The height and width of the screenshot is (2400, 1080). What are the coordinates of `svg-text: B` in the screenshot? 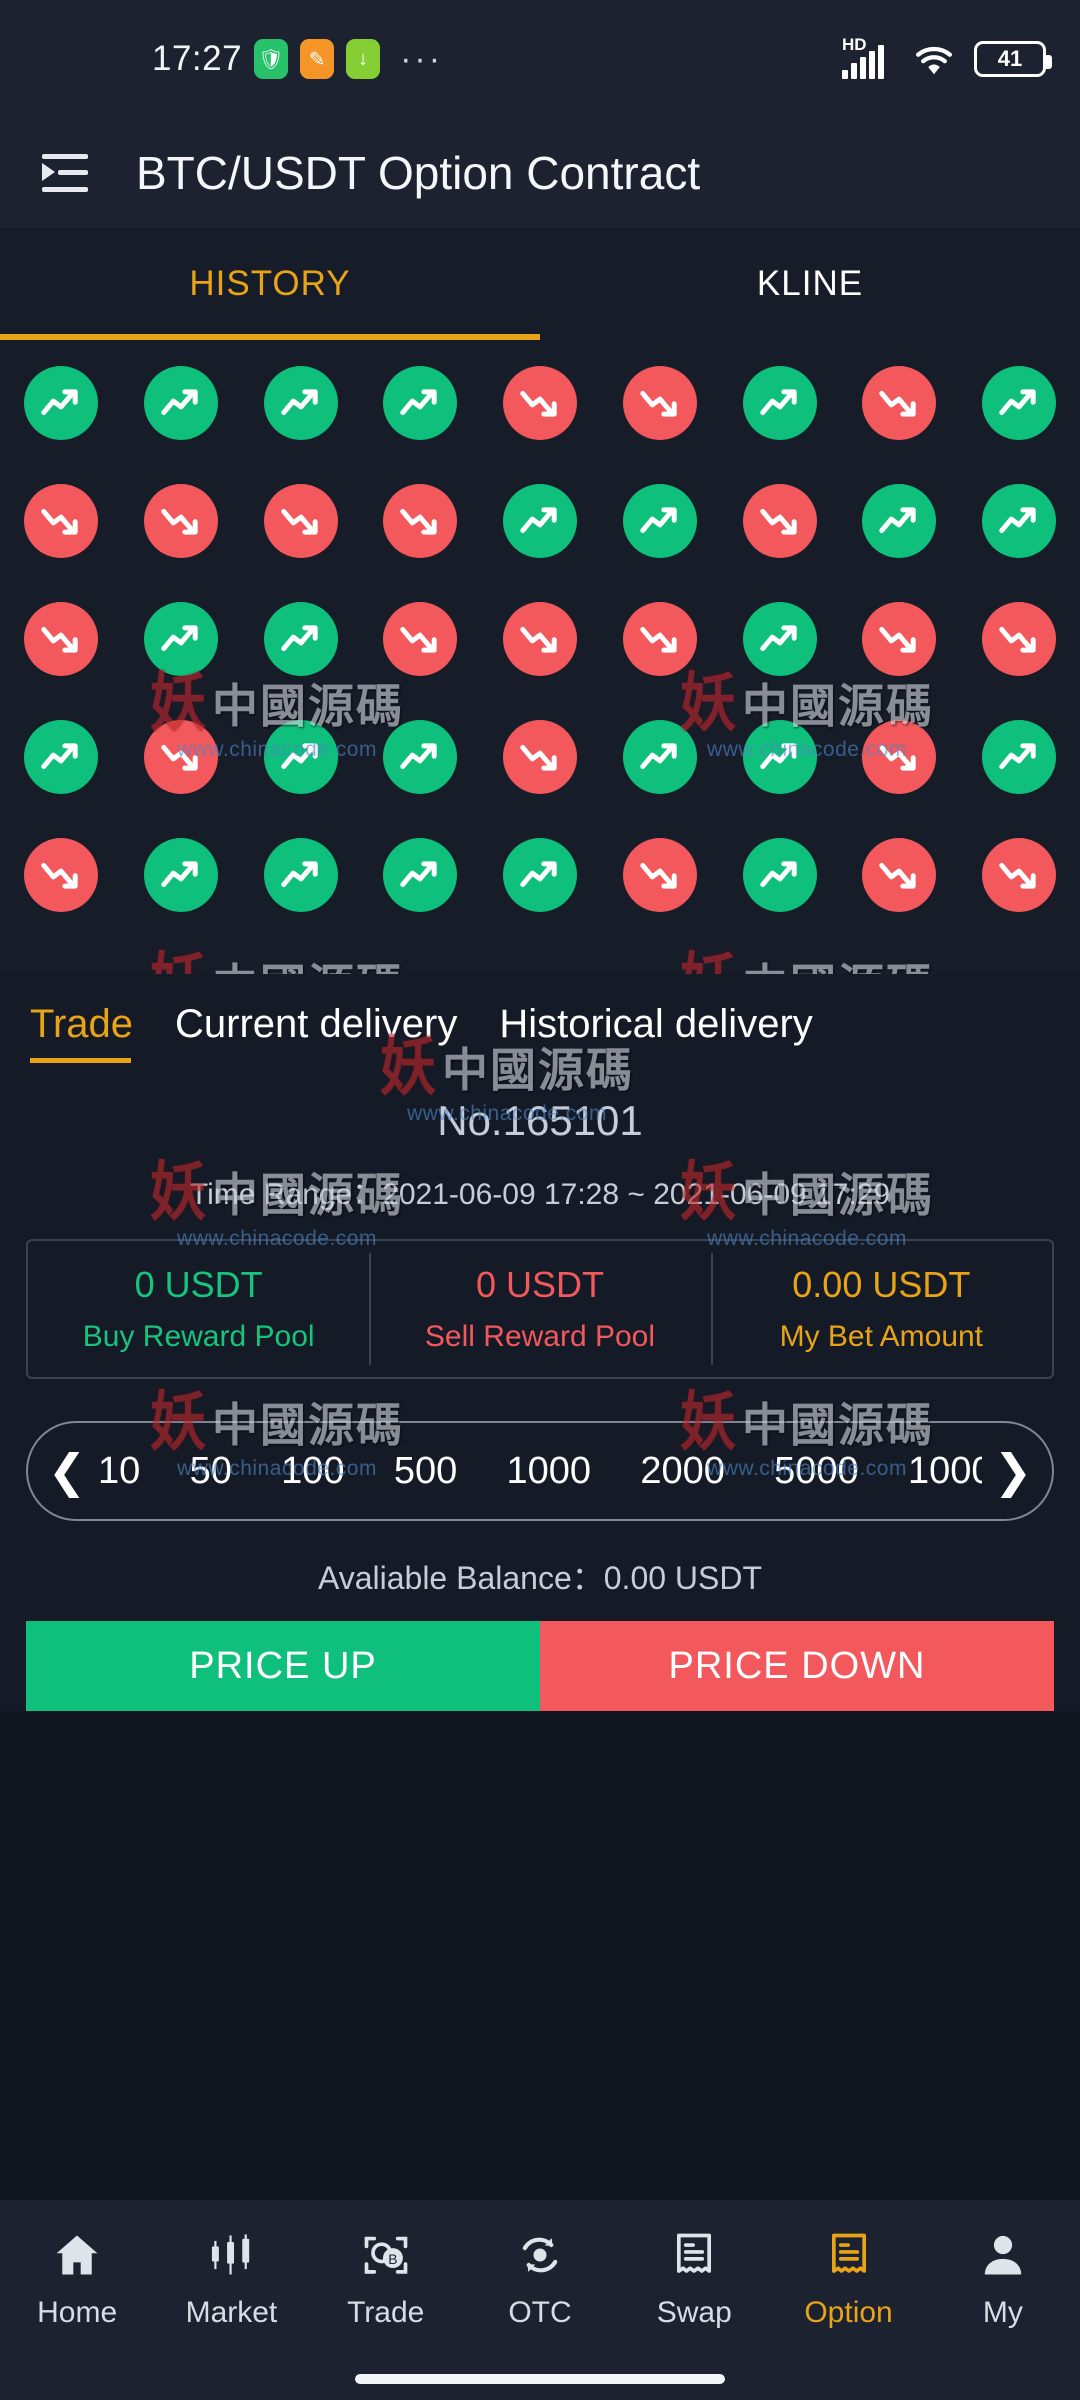 It's located at (392, 2259).